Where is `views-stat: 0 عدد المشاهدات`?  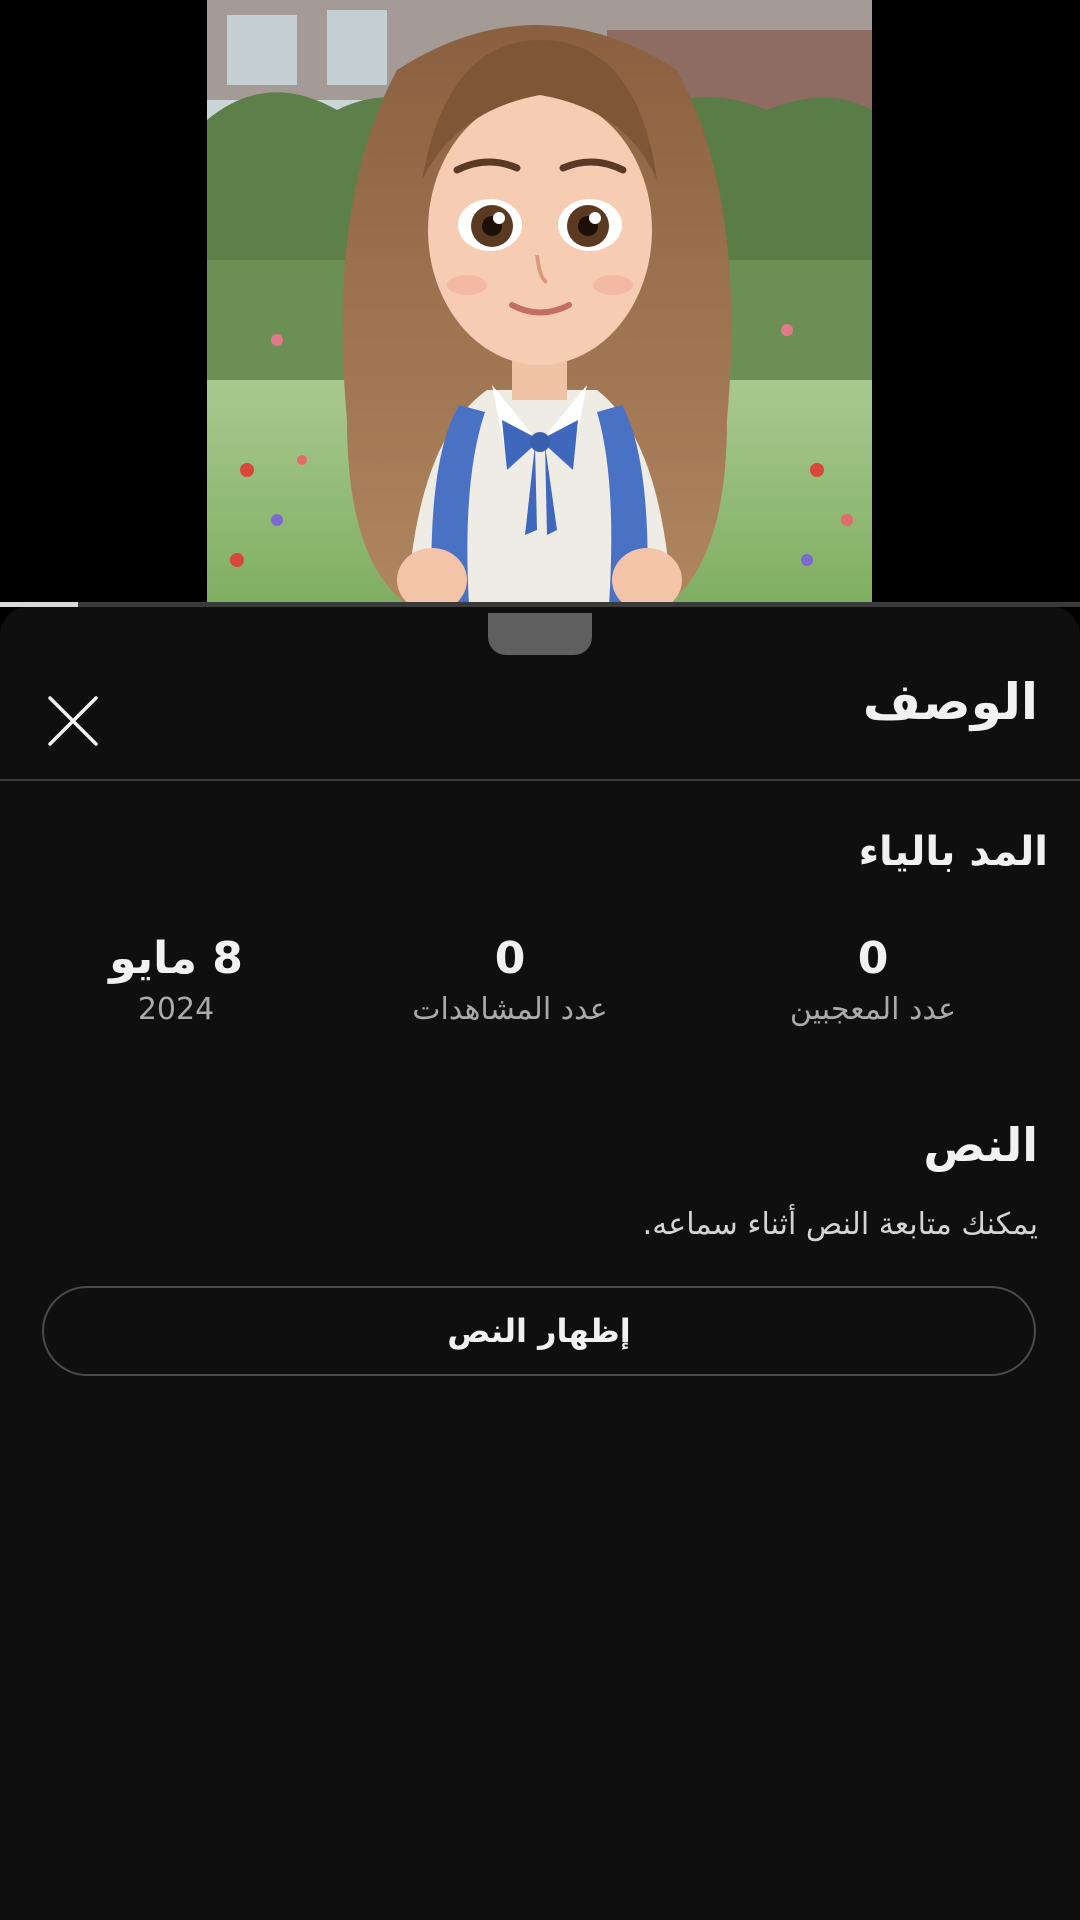 views-stat: 0 عدد المشاهدات is located at coordinates (510, 981).